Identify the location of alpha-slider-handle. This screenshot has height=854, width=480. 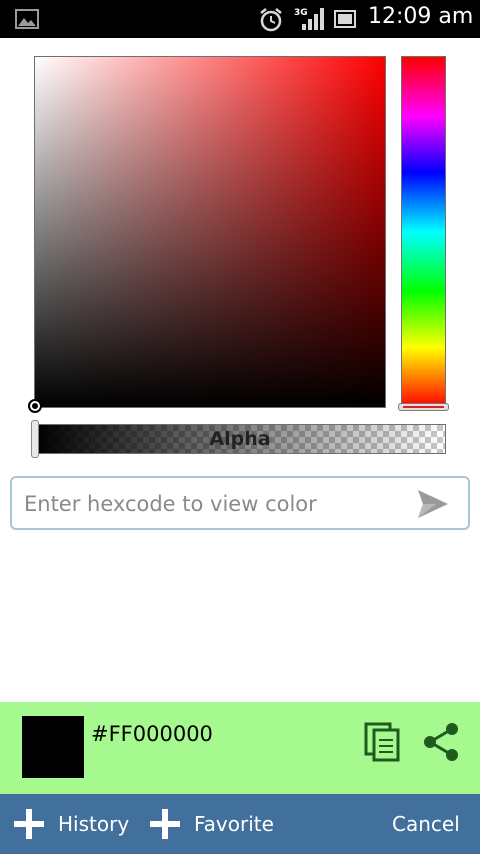
(35, 439).